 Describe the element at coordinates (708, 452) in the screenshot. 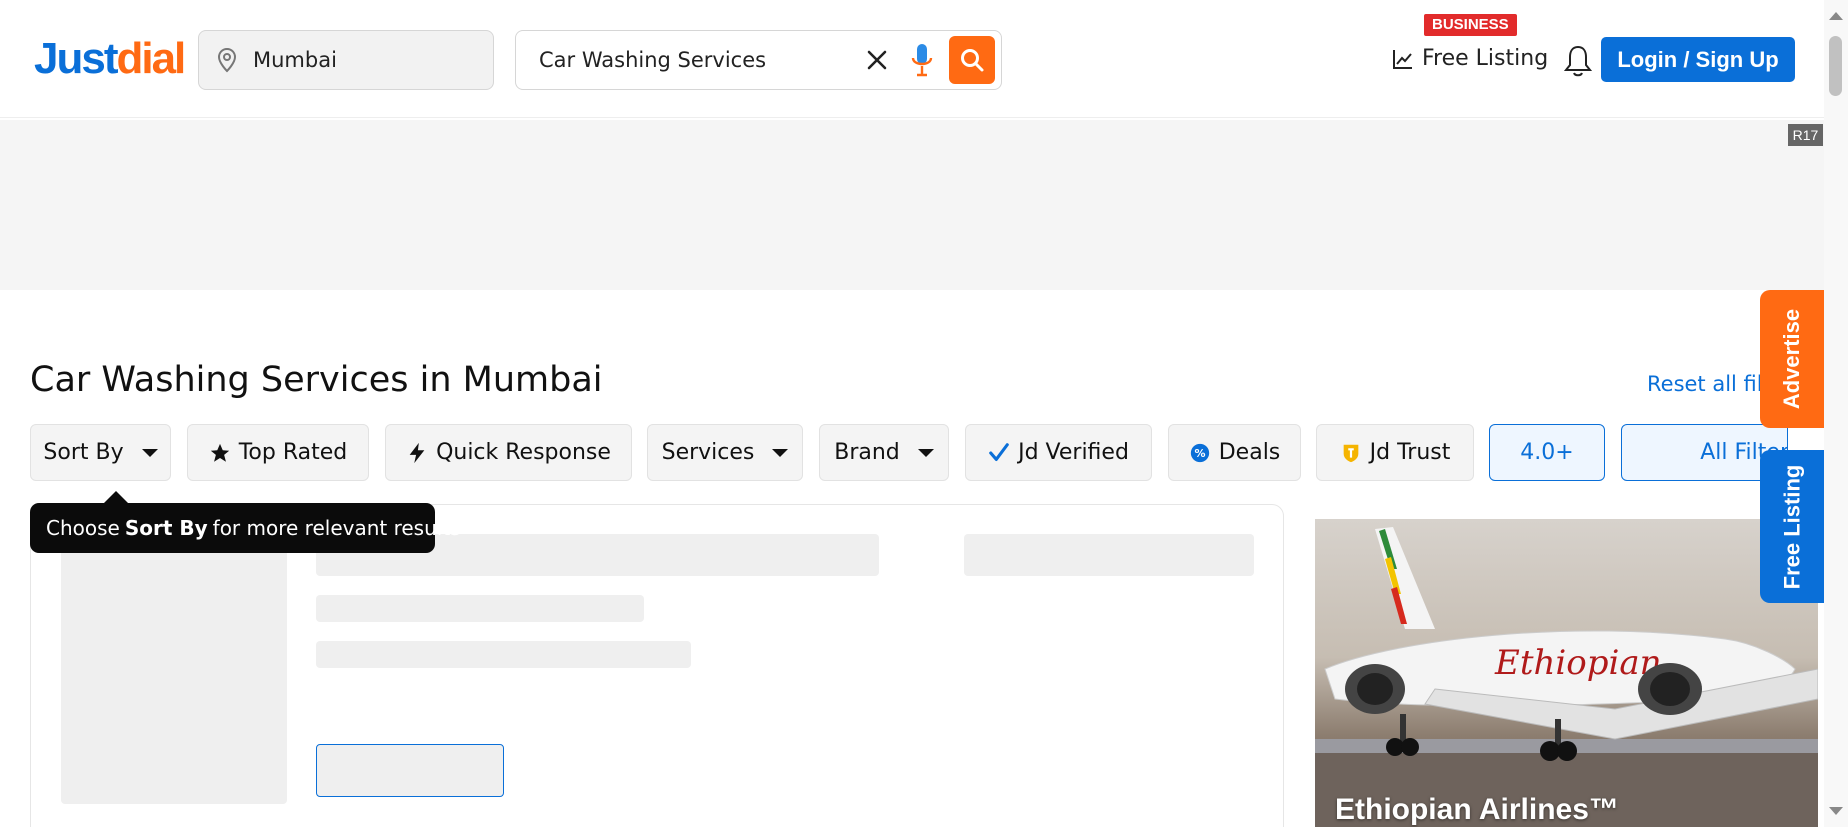

I see `filter-label: Services` at that location.